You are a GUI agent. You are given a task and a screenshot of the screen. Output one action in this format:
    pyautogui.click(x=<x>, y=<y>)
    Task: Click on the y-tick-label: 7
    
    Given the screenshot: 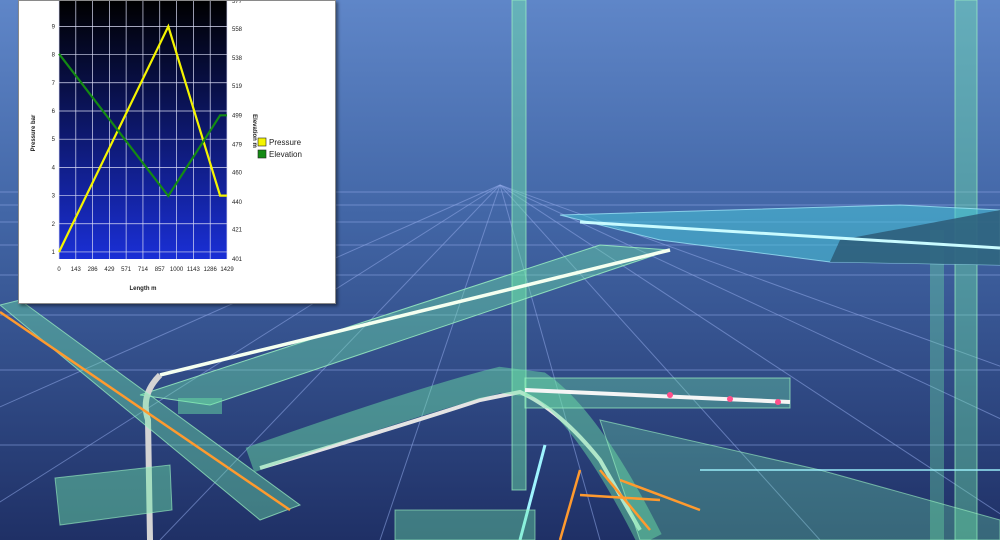 What is the action you would take?
    pyautogui.click(x=54, y=84)
    